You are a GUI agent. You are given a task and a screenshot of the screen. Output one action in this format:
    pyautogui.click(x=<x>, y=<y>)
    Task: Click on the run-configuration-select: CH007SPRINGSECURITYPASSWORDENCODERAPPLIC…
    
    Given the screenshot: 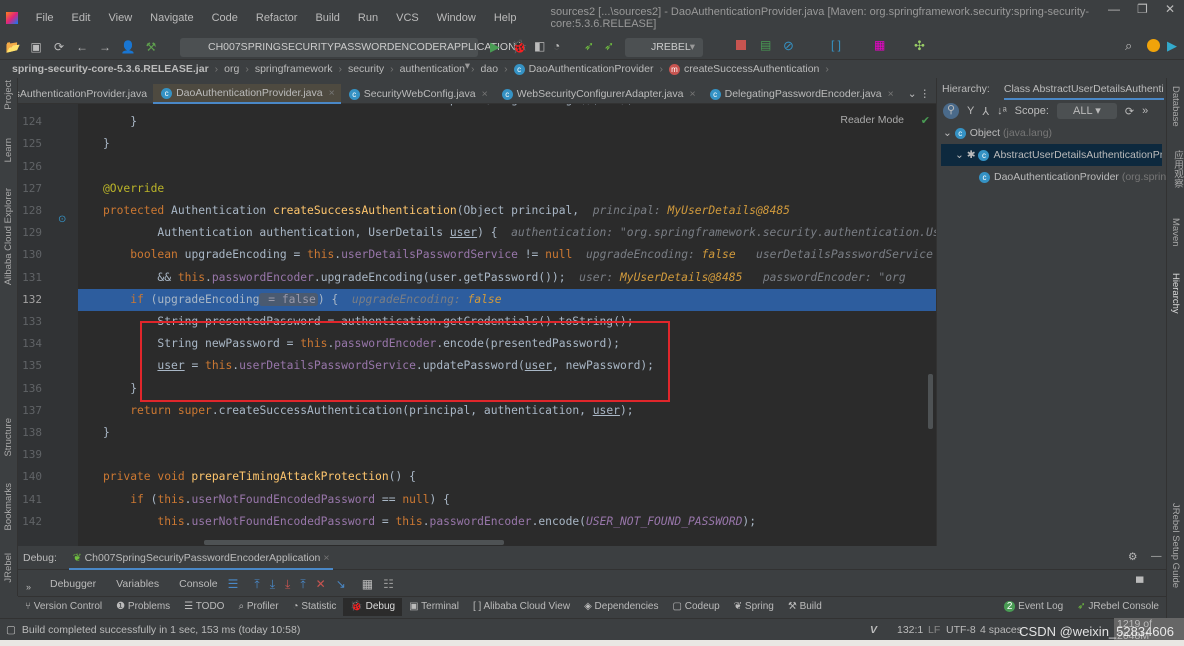 What is the action you would take?
    pyautogui.click(x=348, y=55)
    